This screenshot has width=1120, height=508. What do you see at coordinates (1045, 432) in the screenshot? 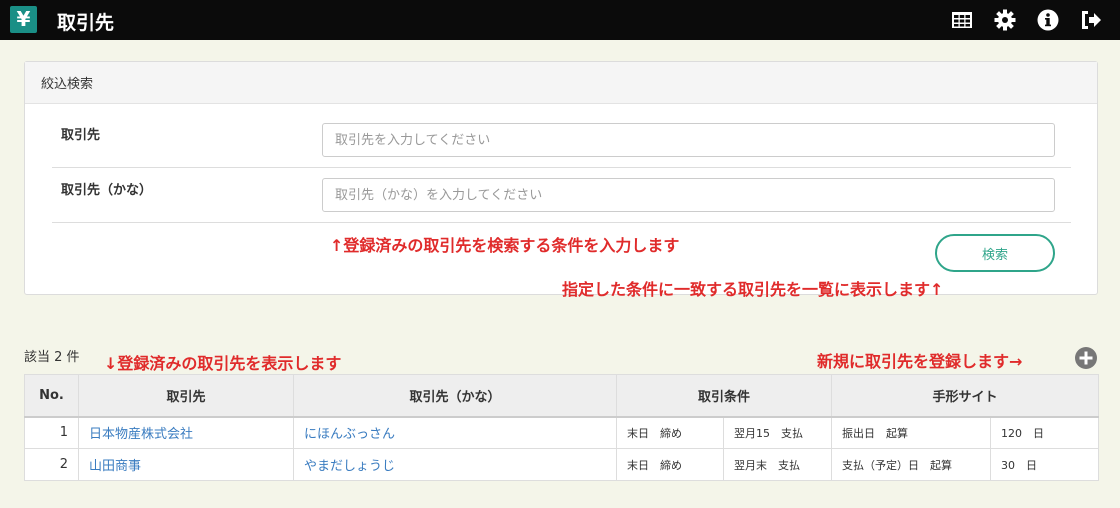
I see `bill-site-days: 120 日` at bounding box center [1045, 432].